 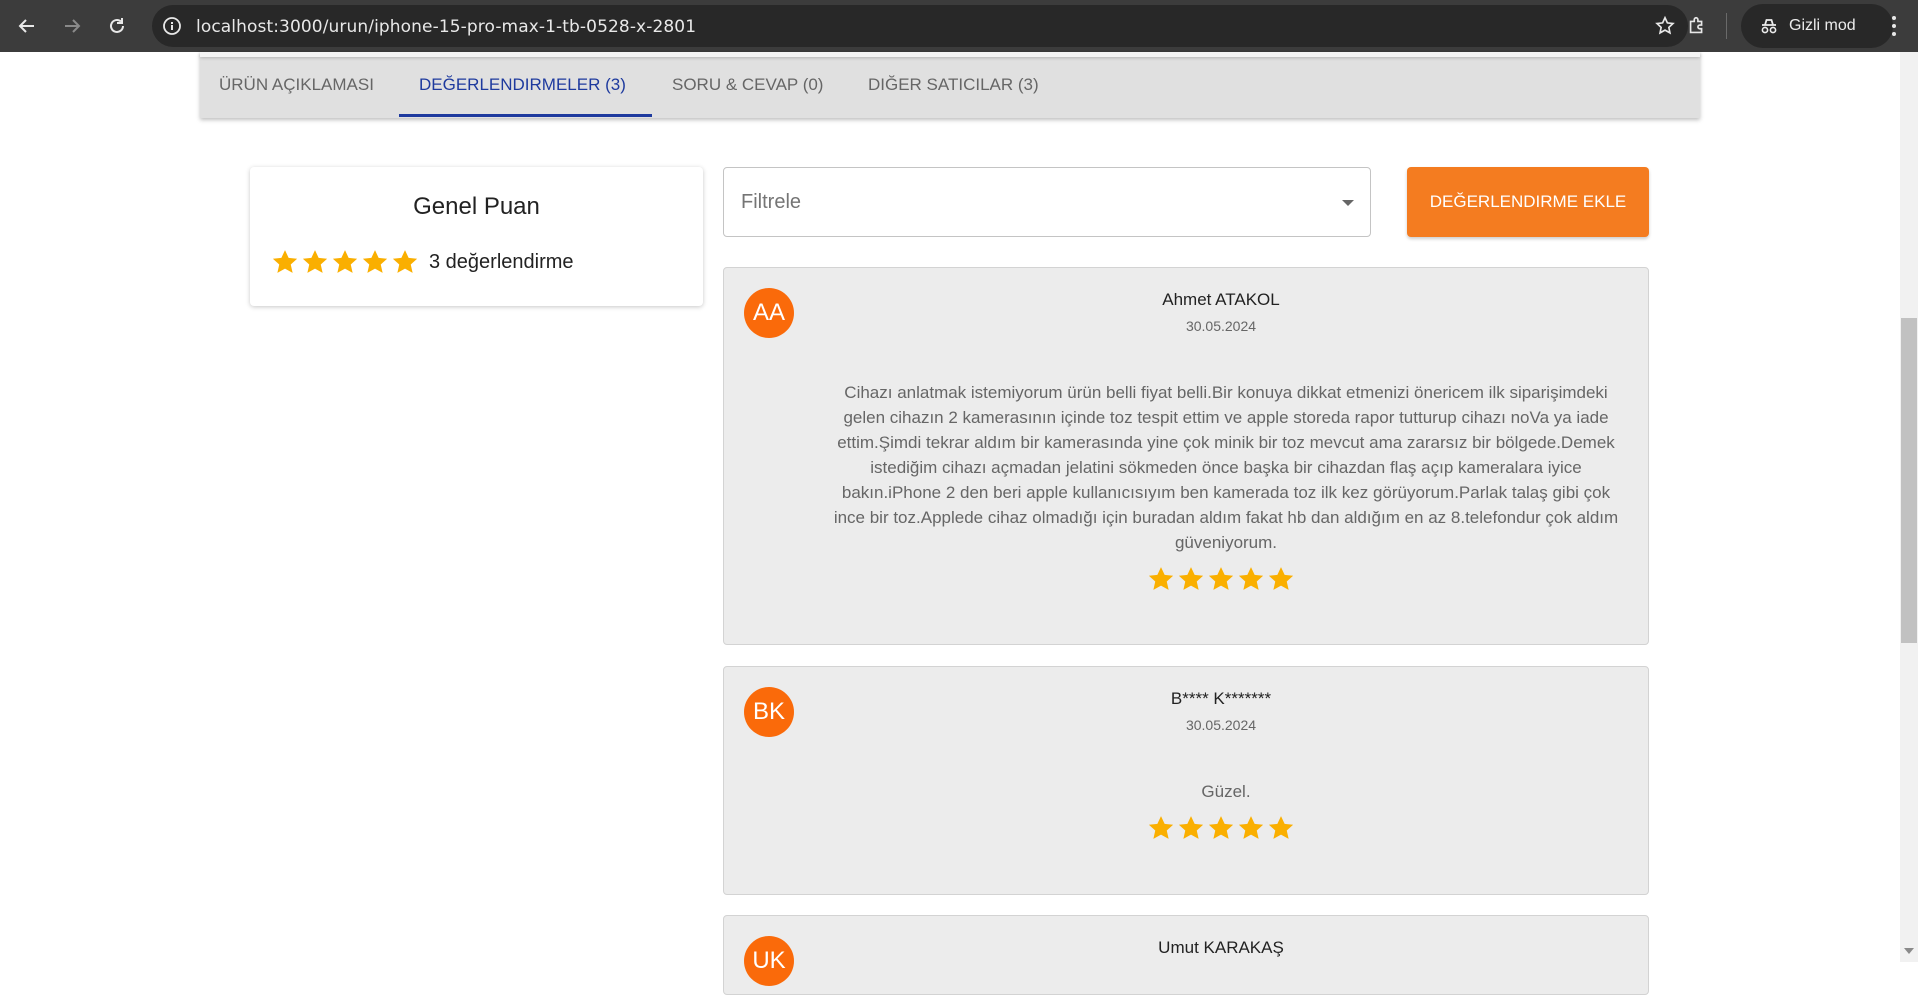 I want to click on reload-icon, so click(x=117, y=26).